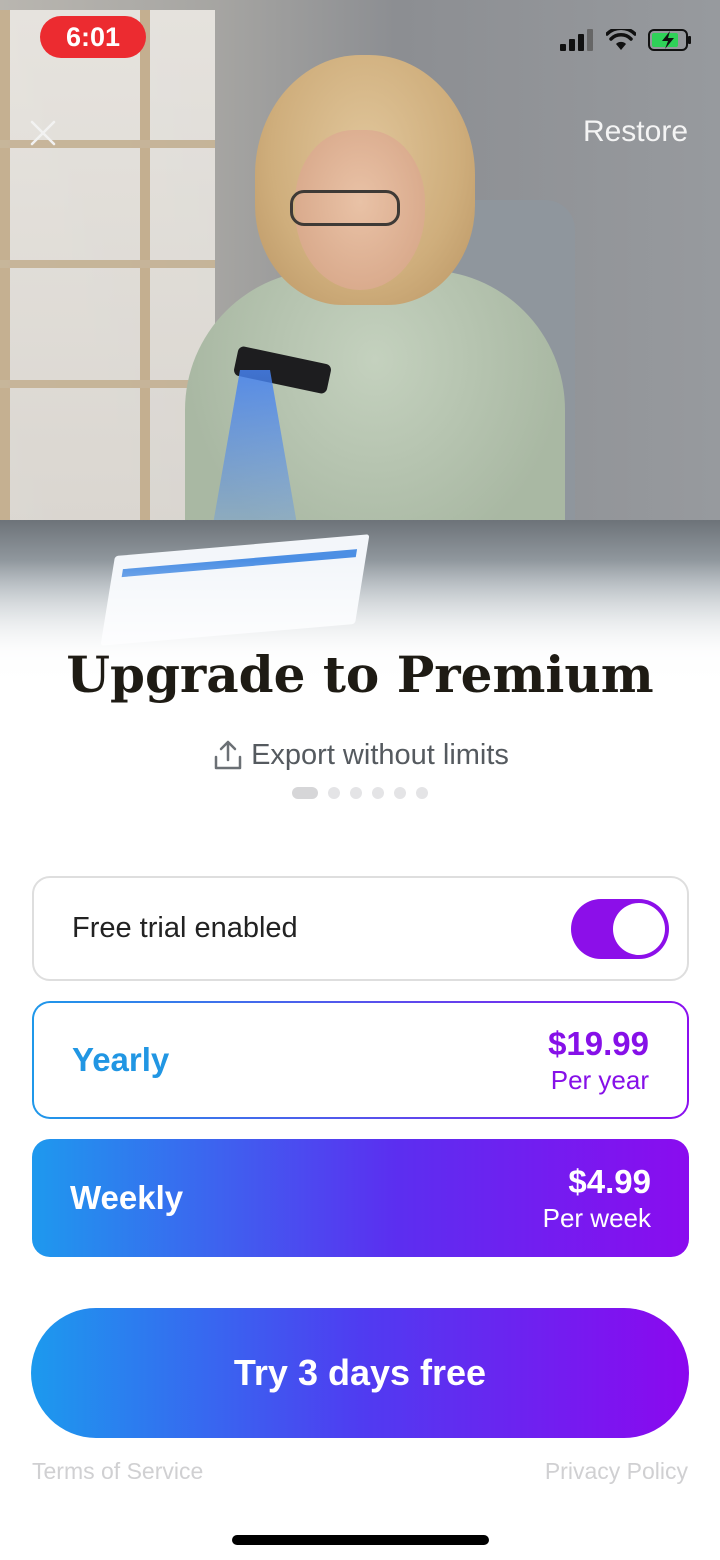 The image size is (720, 1560). I want to click on plan-name: Yearly, so click(121, 1059).